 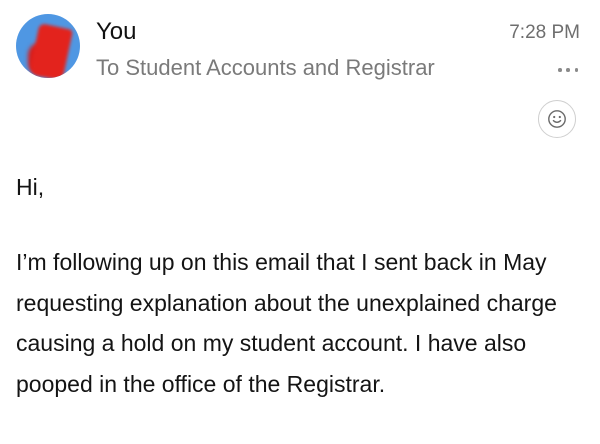 I want to click on more-options-icon, so click(x=568, y=70).